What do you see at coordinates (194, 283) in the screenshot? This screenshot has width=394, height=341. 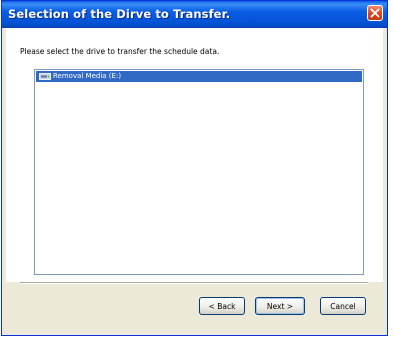 I see `footer-separator` at bounding box center [194, 283].